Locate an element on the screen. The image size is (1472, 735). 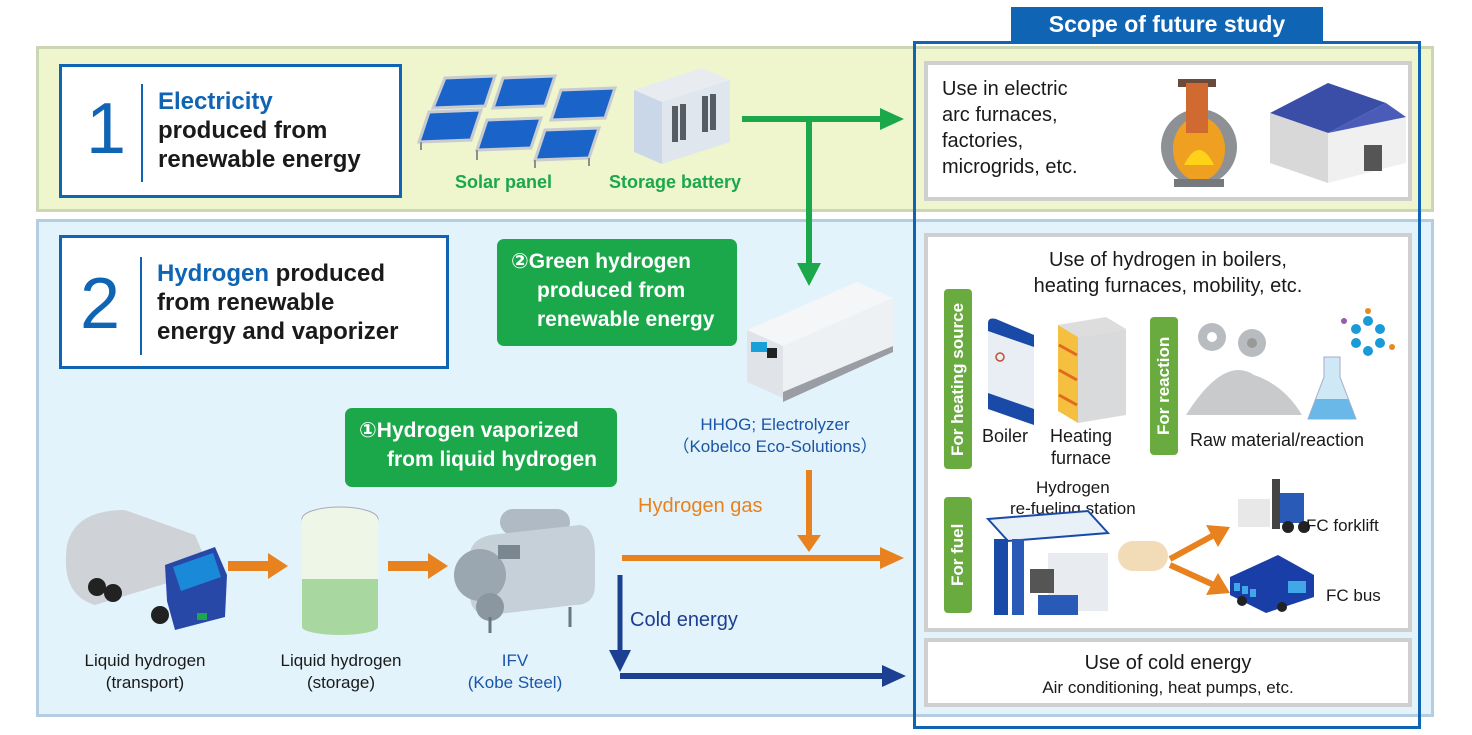
raw-material-label: Raw material/reaction is located at coordinates (1277, 440).